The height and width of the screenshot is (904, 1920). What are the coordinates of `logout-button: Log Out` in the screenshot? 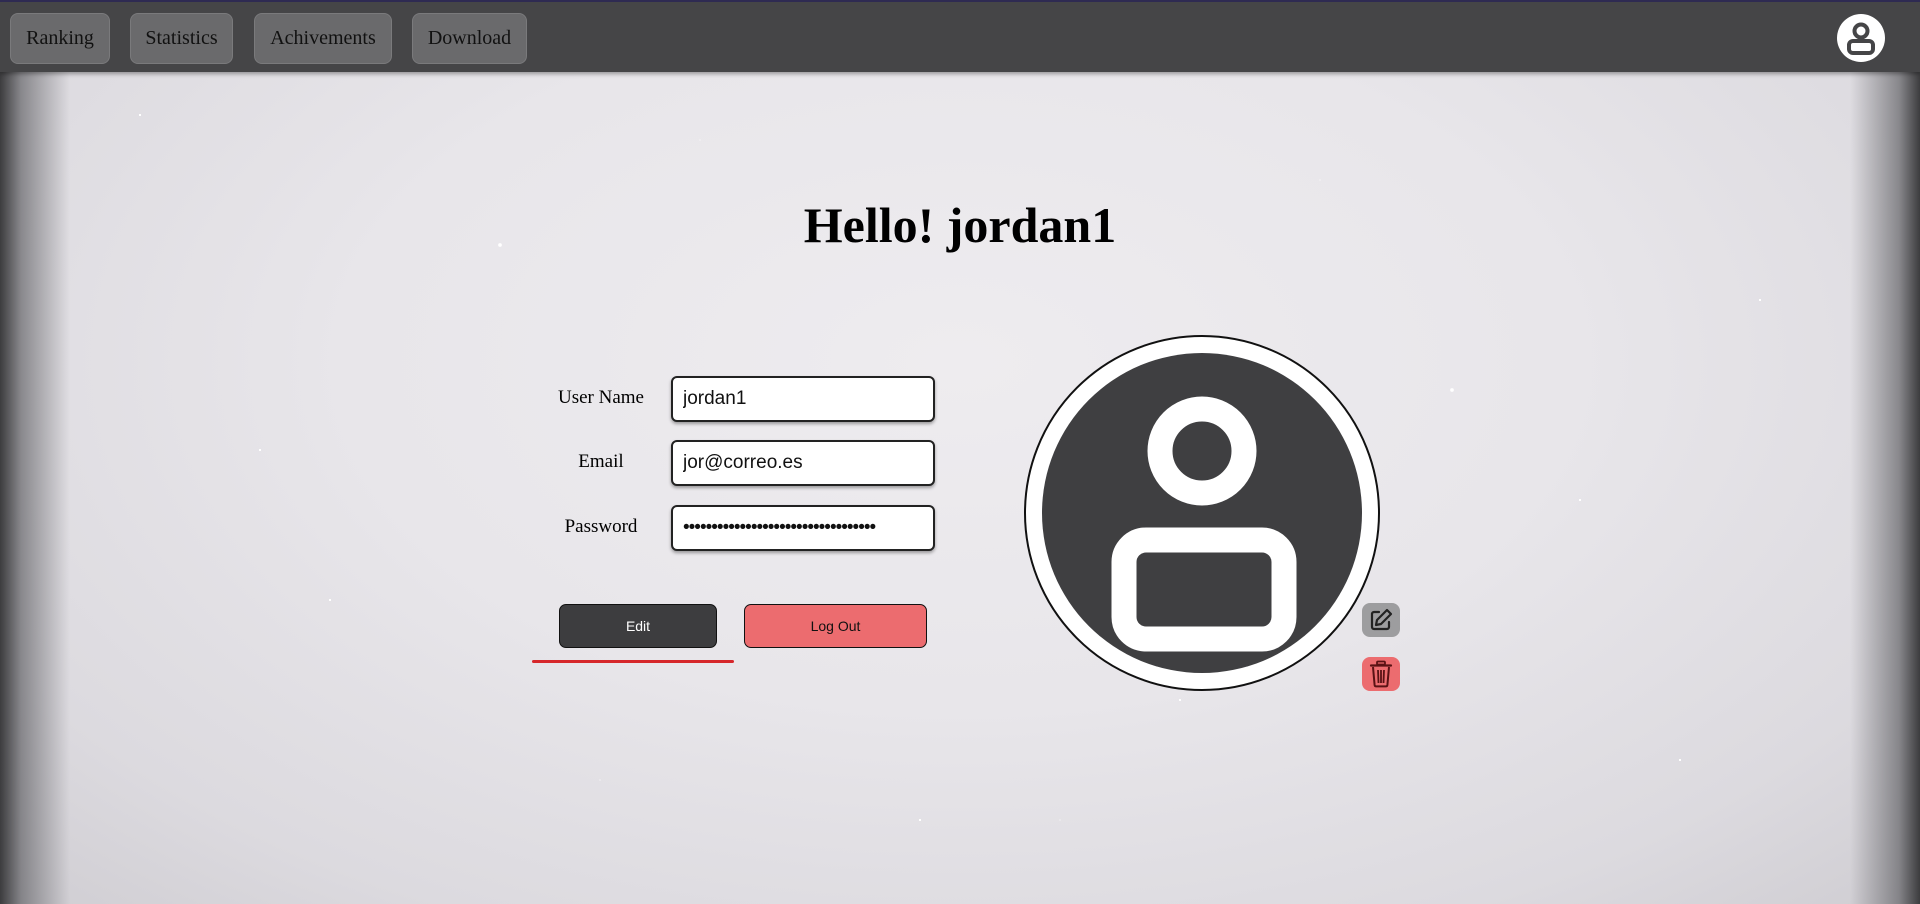 It's located at (835, 626).